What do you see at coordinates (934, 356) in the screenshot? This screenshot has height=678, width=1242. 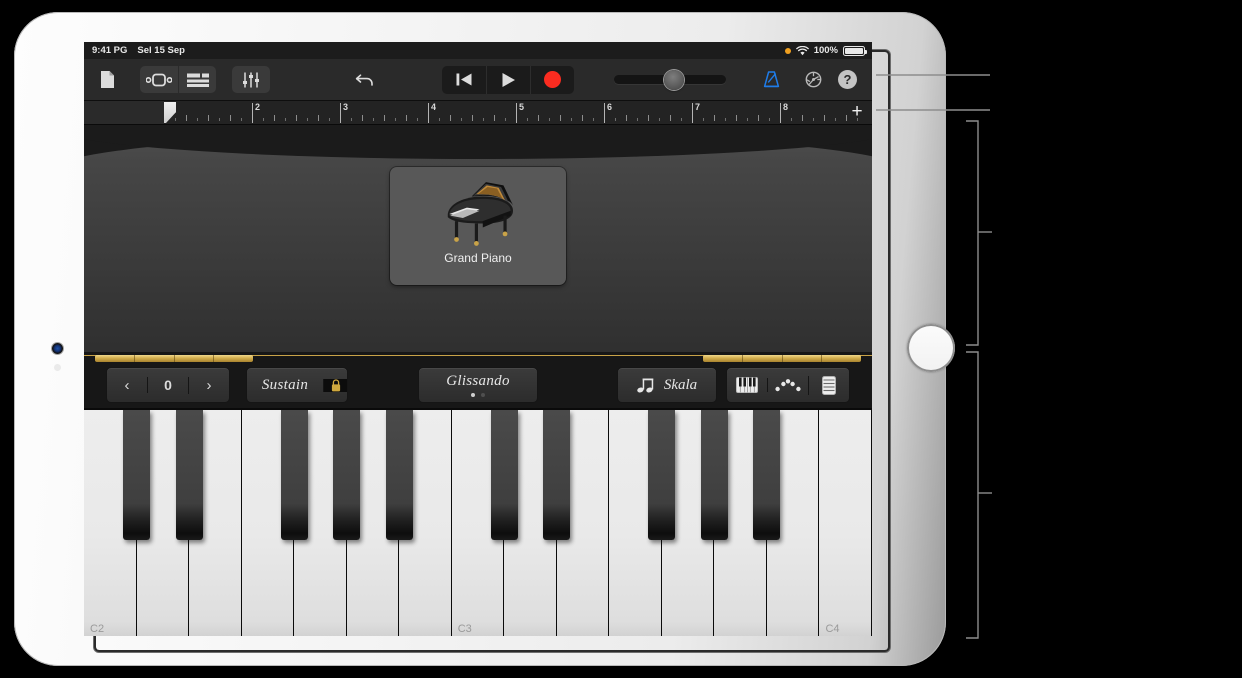 I see `callout-lines` at bounding box center [934, 356].